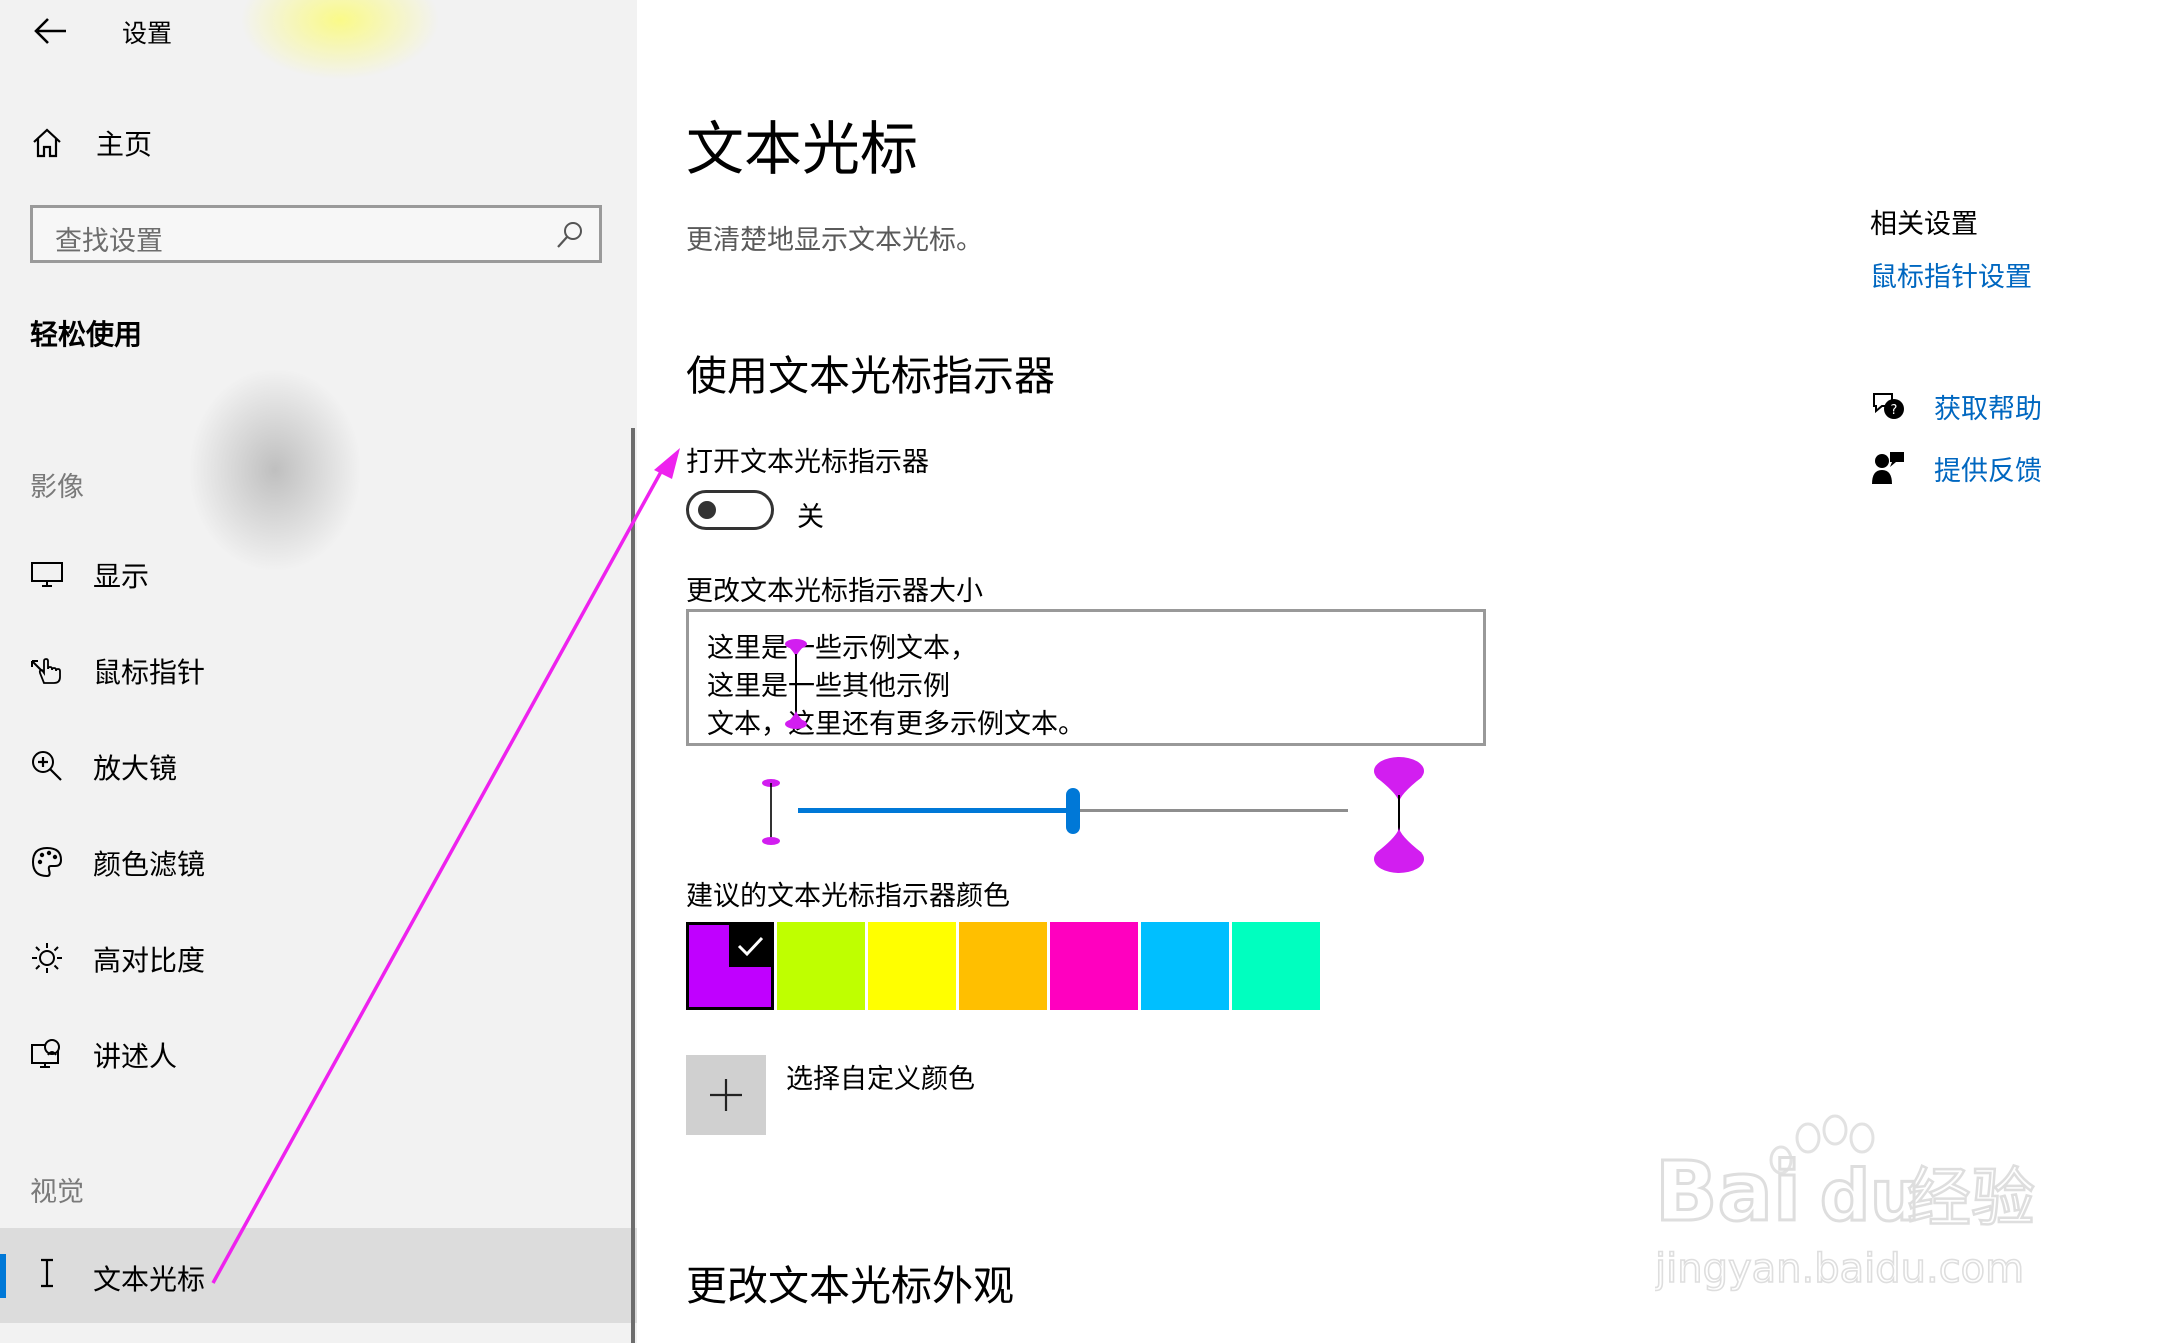 The width and height of the screenshot is (2160, 1343). Describe the element at coordinates (1971, 1199) in the screenshot. I see `svg-text: 经验` at that location.